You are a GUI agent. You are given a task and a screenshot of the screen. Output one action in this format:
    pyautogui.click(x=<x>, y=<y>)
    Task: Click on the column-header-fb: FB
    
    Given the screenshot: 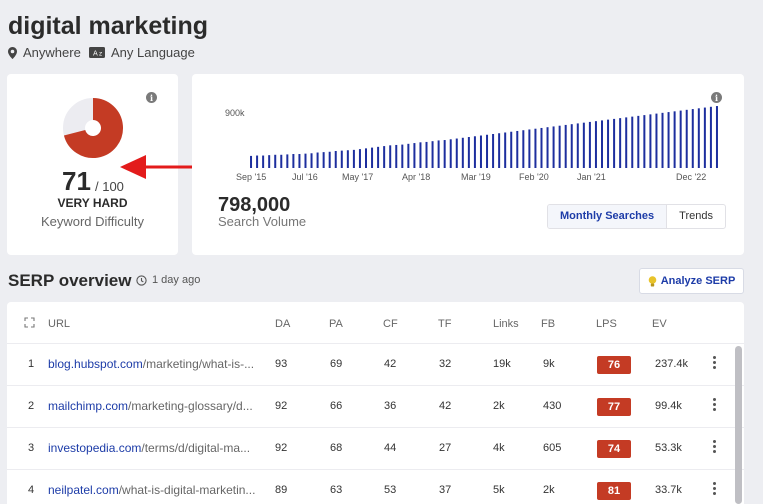 What is the action you would take?
    pyautogui.click(x=548, y=324)
    